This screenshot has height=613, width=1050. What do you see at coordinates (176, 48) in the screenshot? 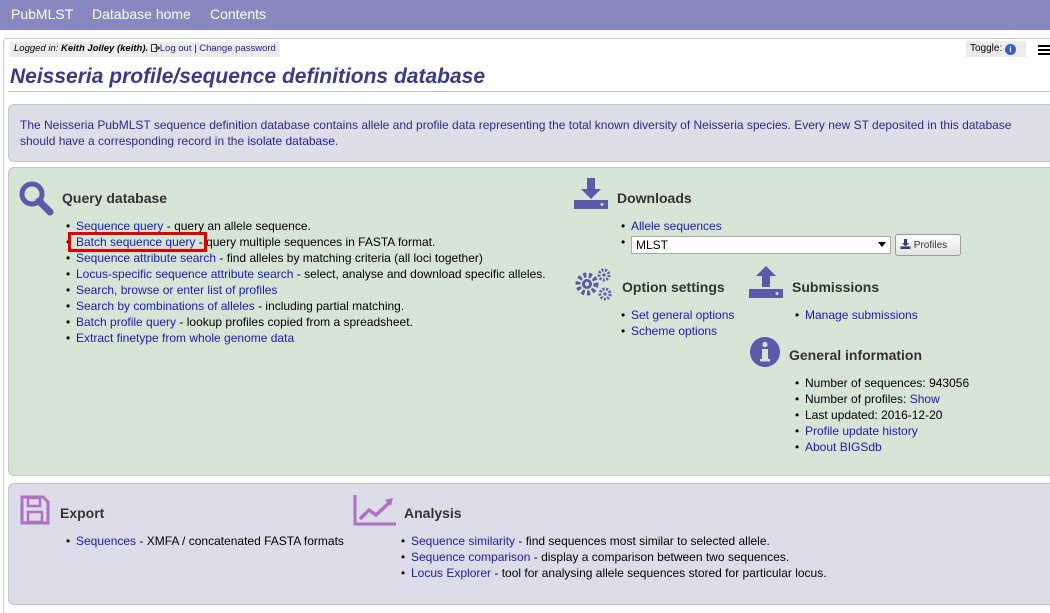
I see `logout-link: Log out` at bounding box center [176, 48].